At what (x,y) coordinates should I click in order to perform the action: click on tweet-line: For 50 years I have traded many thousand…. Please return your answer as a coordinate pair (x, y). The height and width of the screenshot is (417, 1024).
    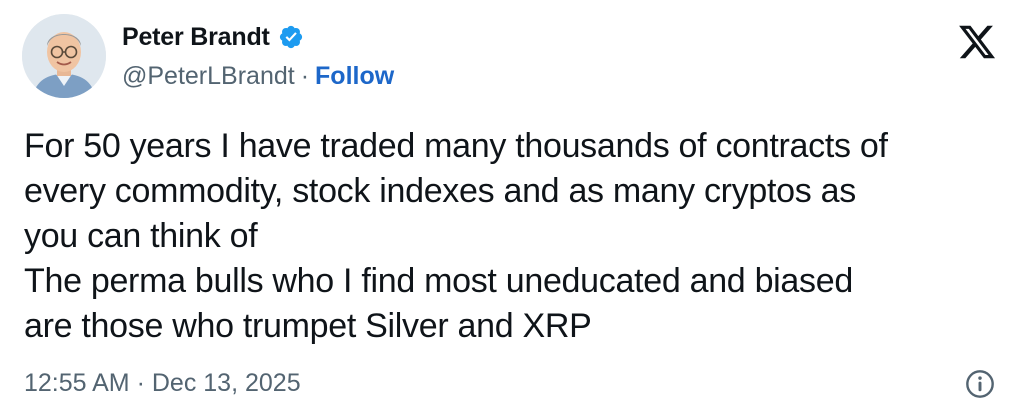
    Looking at the image, I should click on (456, 146).